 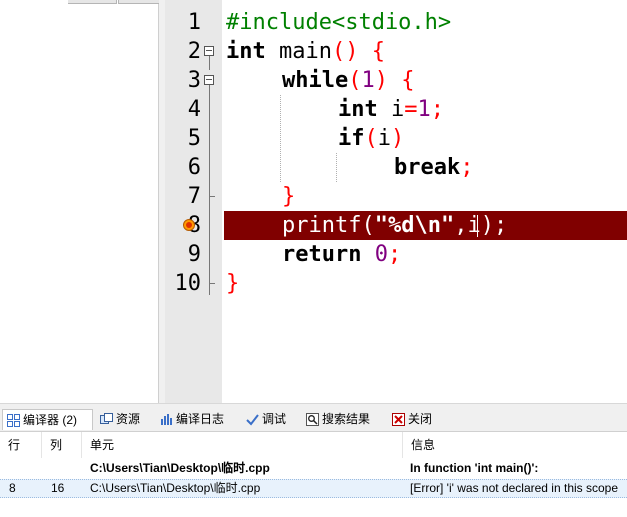 What do you see at coordinates (194, 80) in the screenshot?
I see `line-number: 3` at bounding box center [194, 80].